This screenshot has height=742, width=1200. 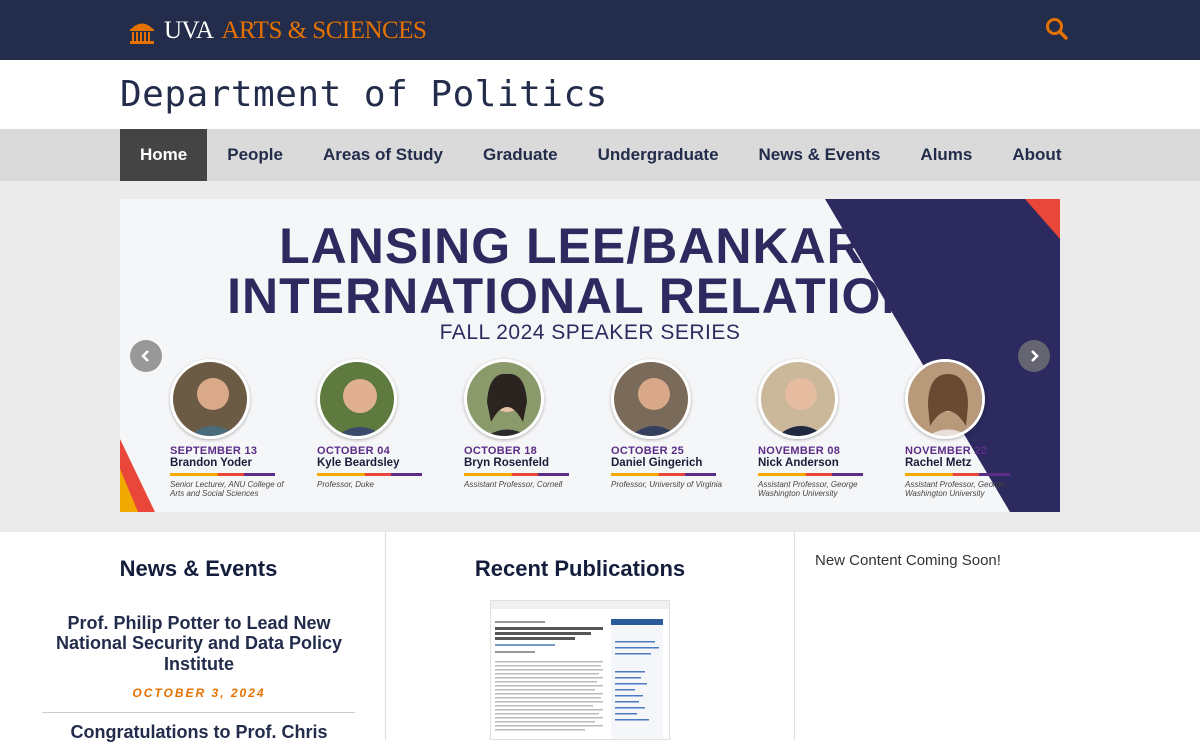 I want to click on news-item-date: OCTOBER 3, 2024, so click(x=199, y=693).